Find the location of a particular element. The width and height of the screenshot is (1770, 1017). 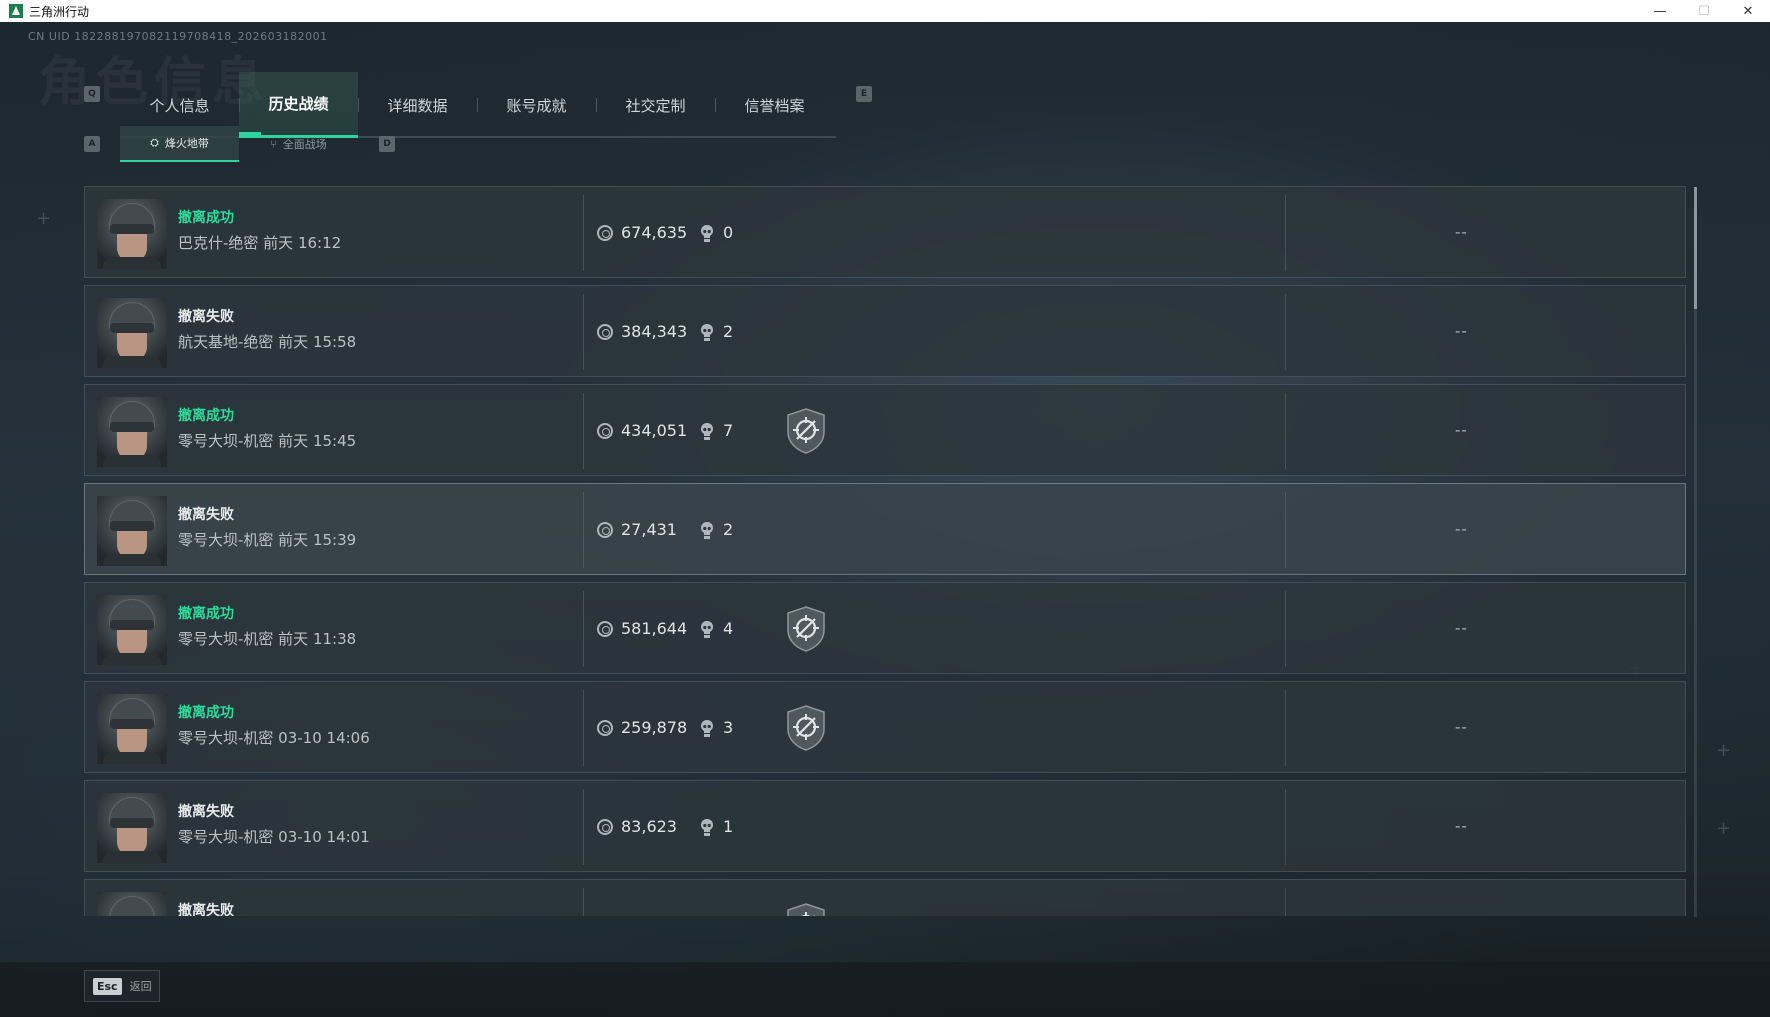

close-button: ✕ is located at coordinates (1748, 11).